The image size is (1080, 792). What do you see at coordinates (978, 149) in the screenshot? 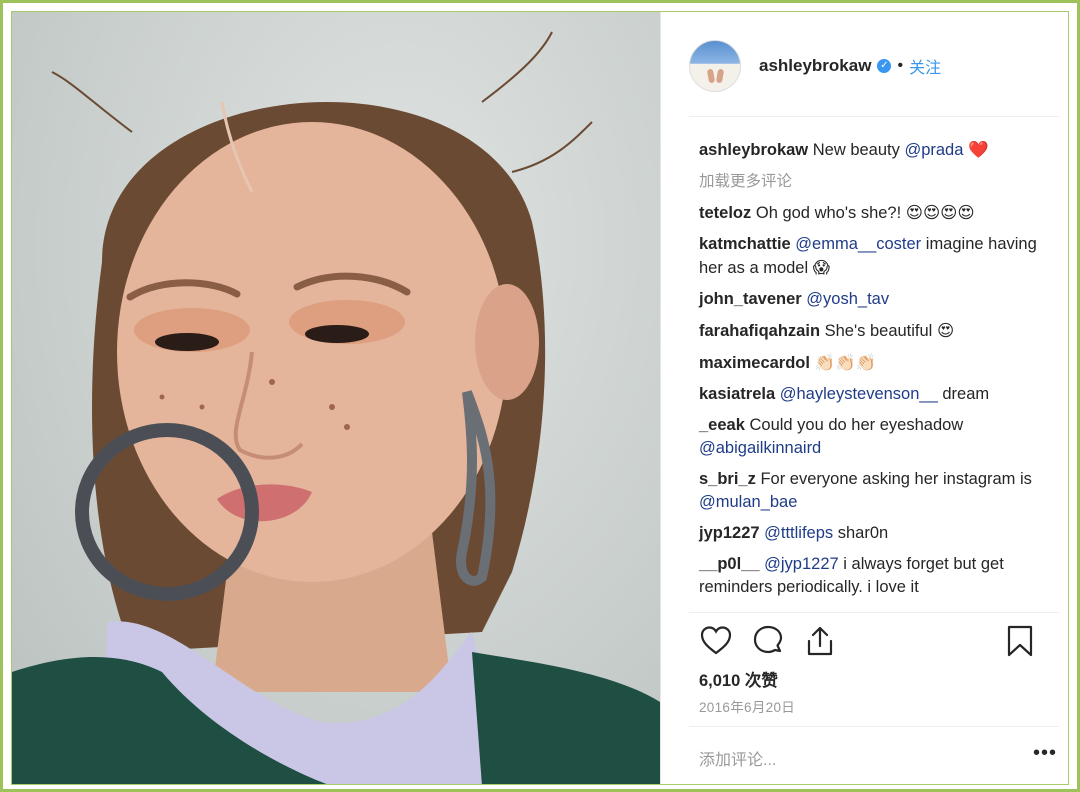
I see `caption-emoji: ❤️` at bounding box center [978, 149].